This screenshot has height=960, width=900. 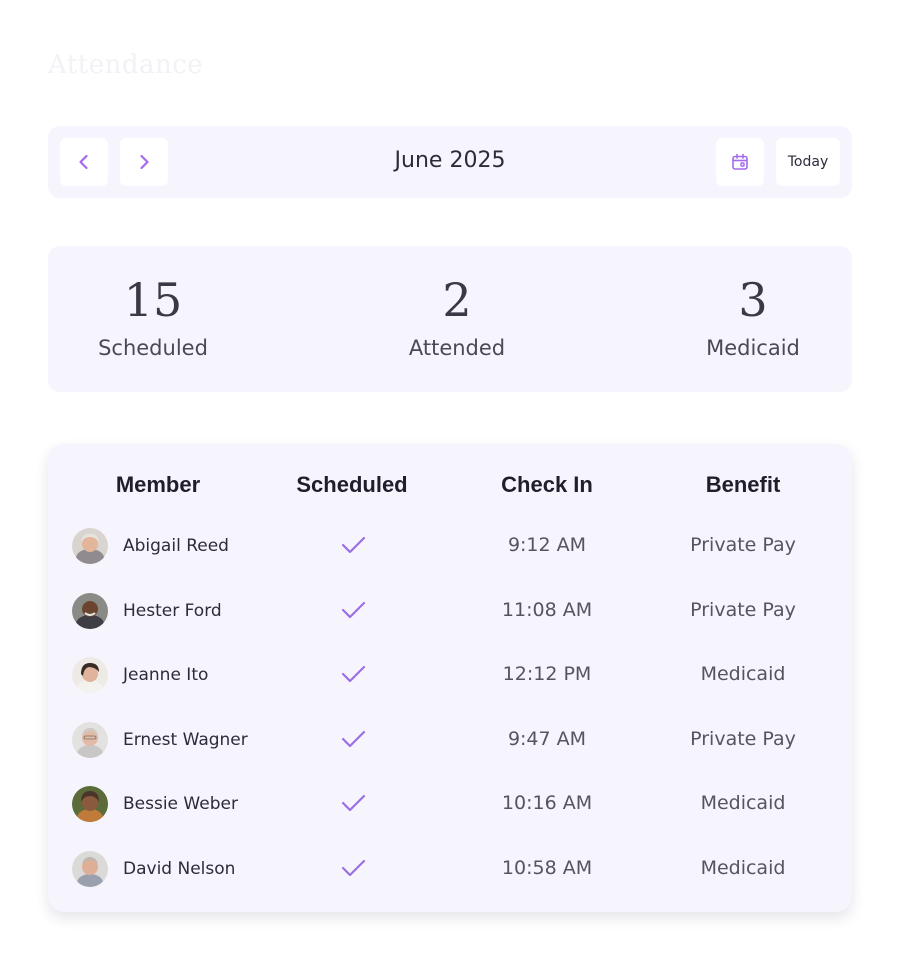 I want to click on column-header-check-in: Check In, so click(x=547, y=485).